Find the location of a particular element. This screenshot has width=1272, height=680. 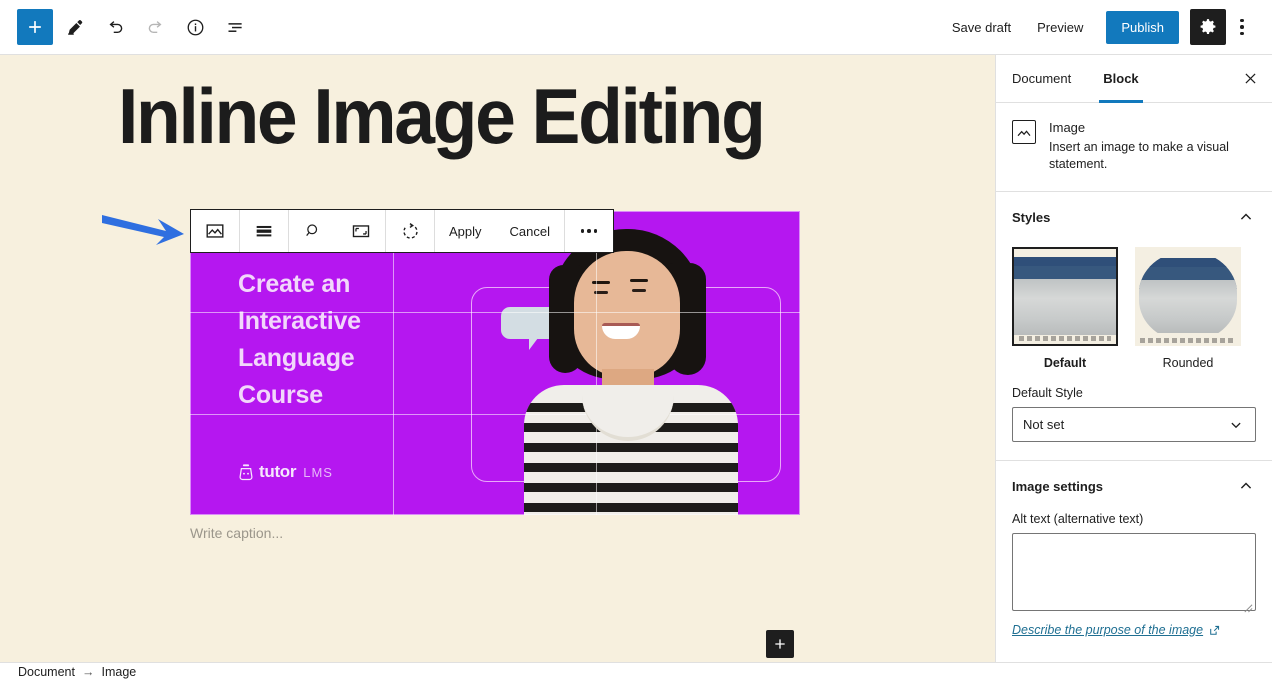

align-button is located at coordinates (264, 231).